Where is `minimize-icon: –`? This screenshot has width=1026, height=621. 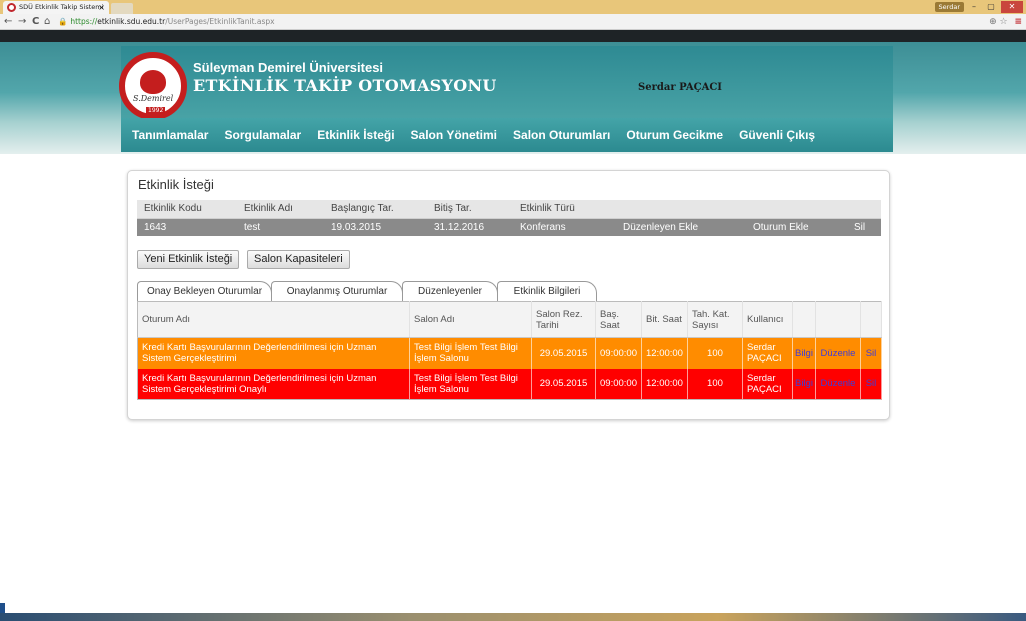 minimize-icon: – is located at coordinates (974, 7).